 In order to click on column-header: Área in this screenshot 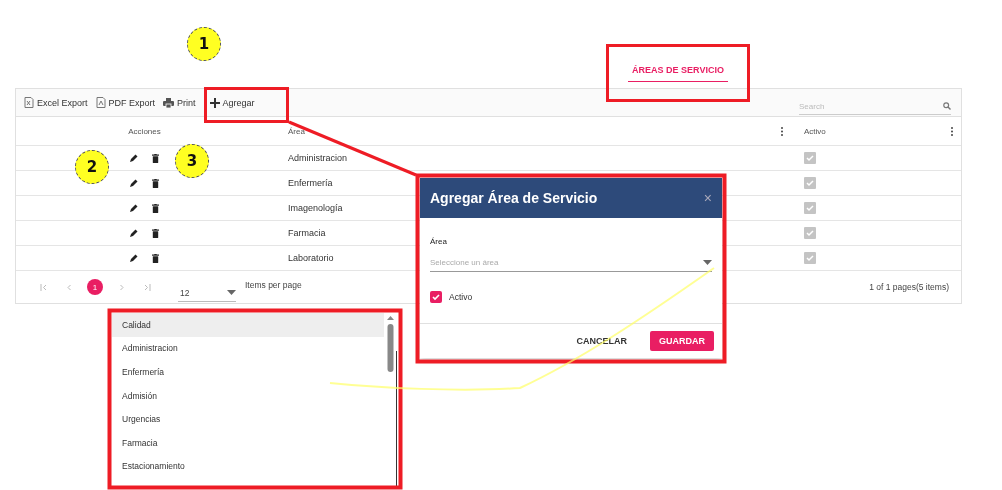, I will do `click(296, 131)`.